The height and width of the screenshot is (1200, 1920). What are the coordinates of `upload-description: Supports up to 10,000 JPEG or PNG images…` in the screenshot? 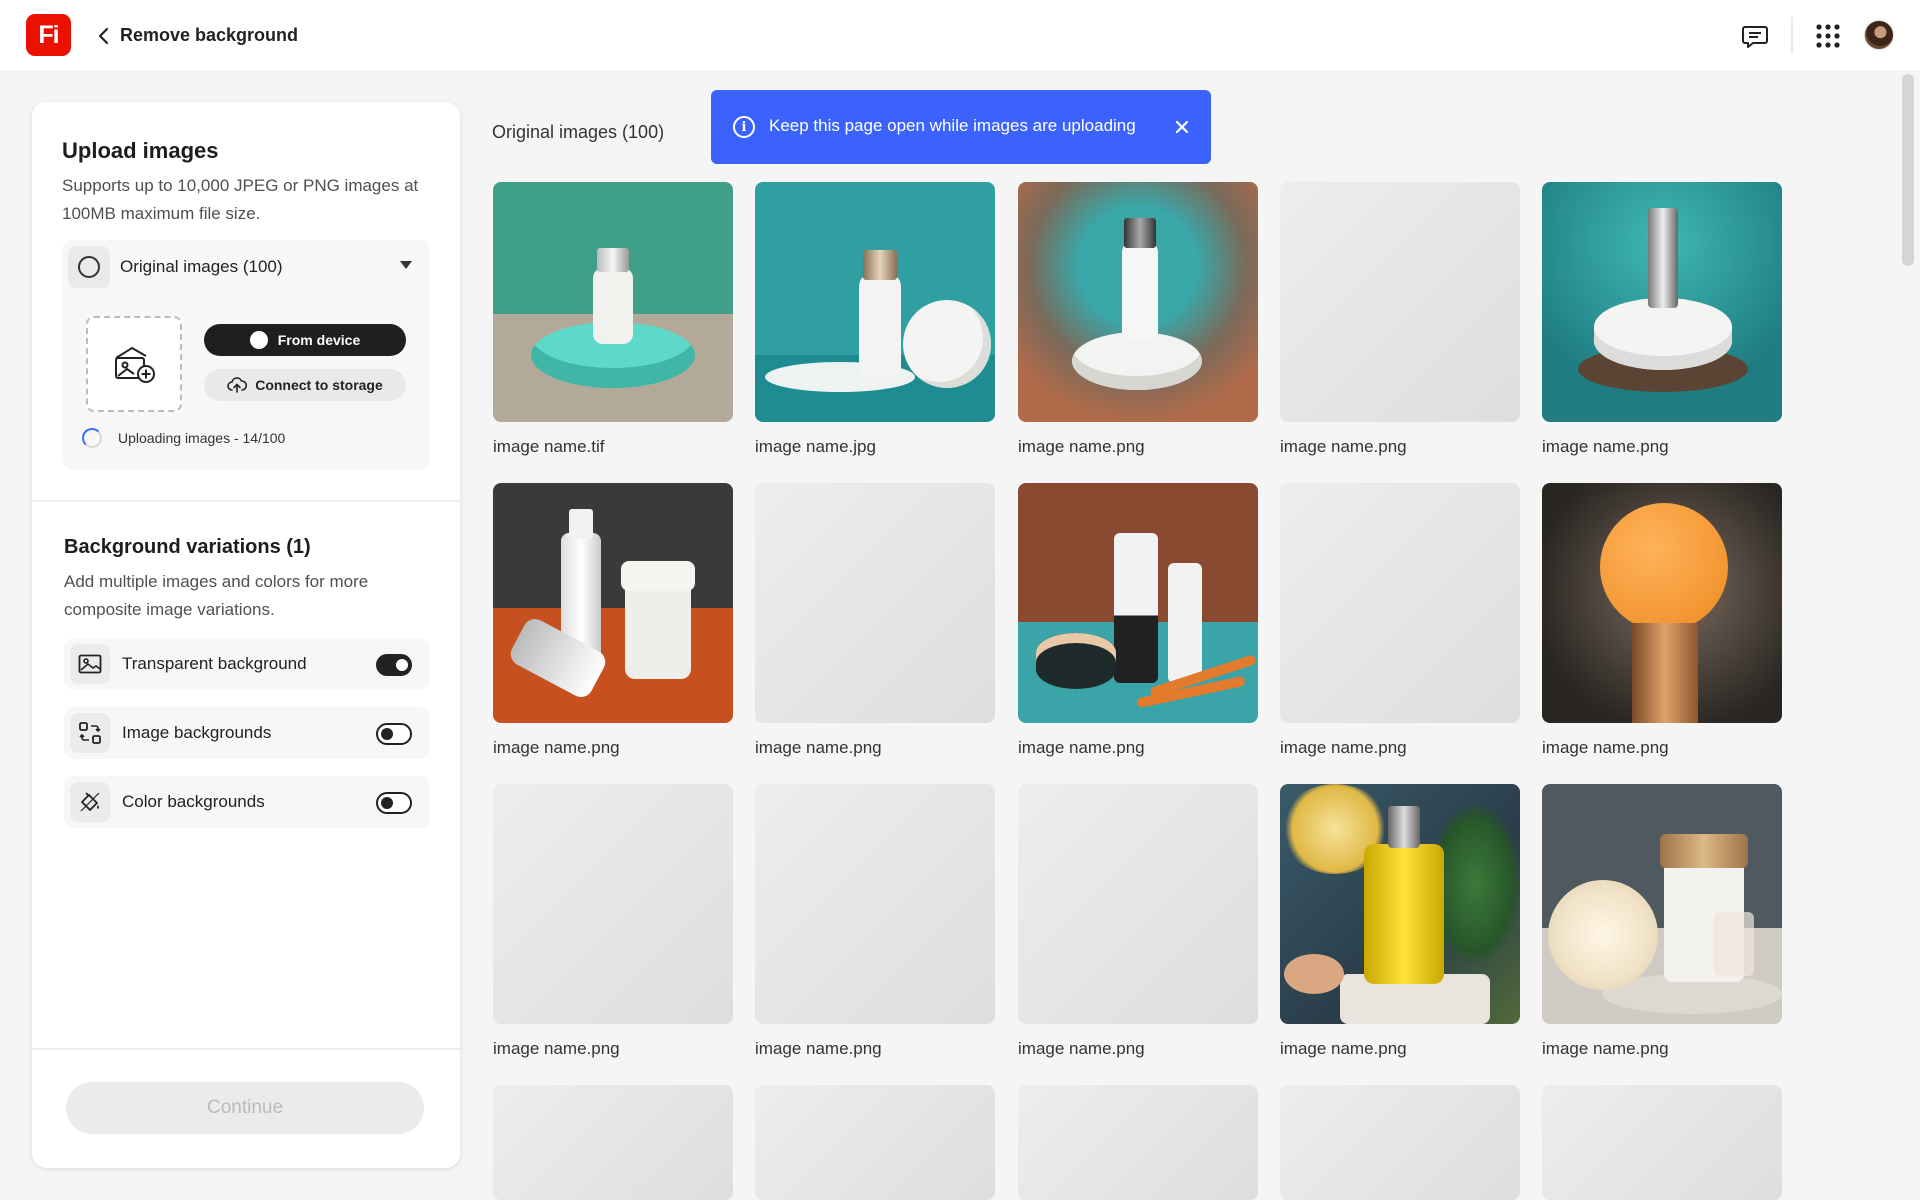 It's located at (240, 199).